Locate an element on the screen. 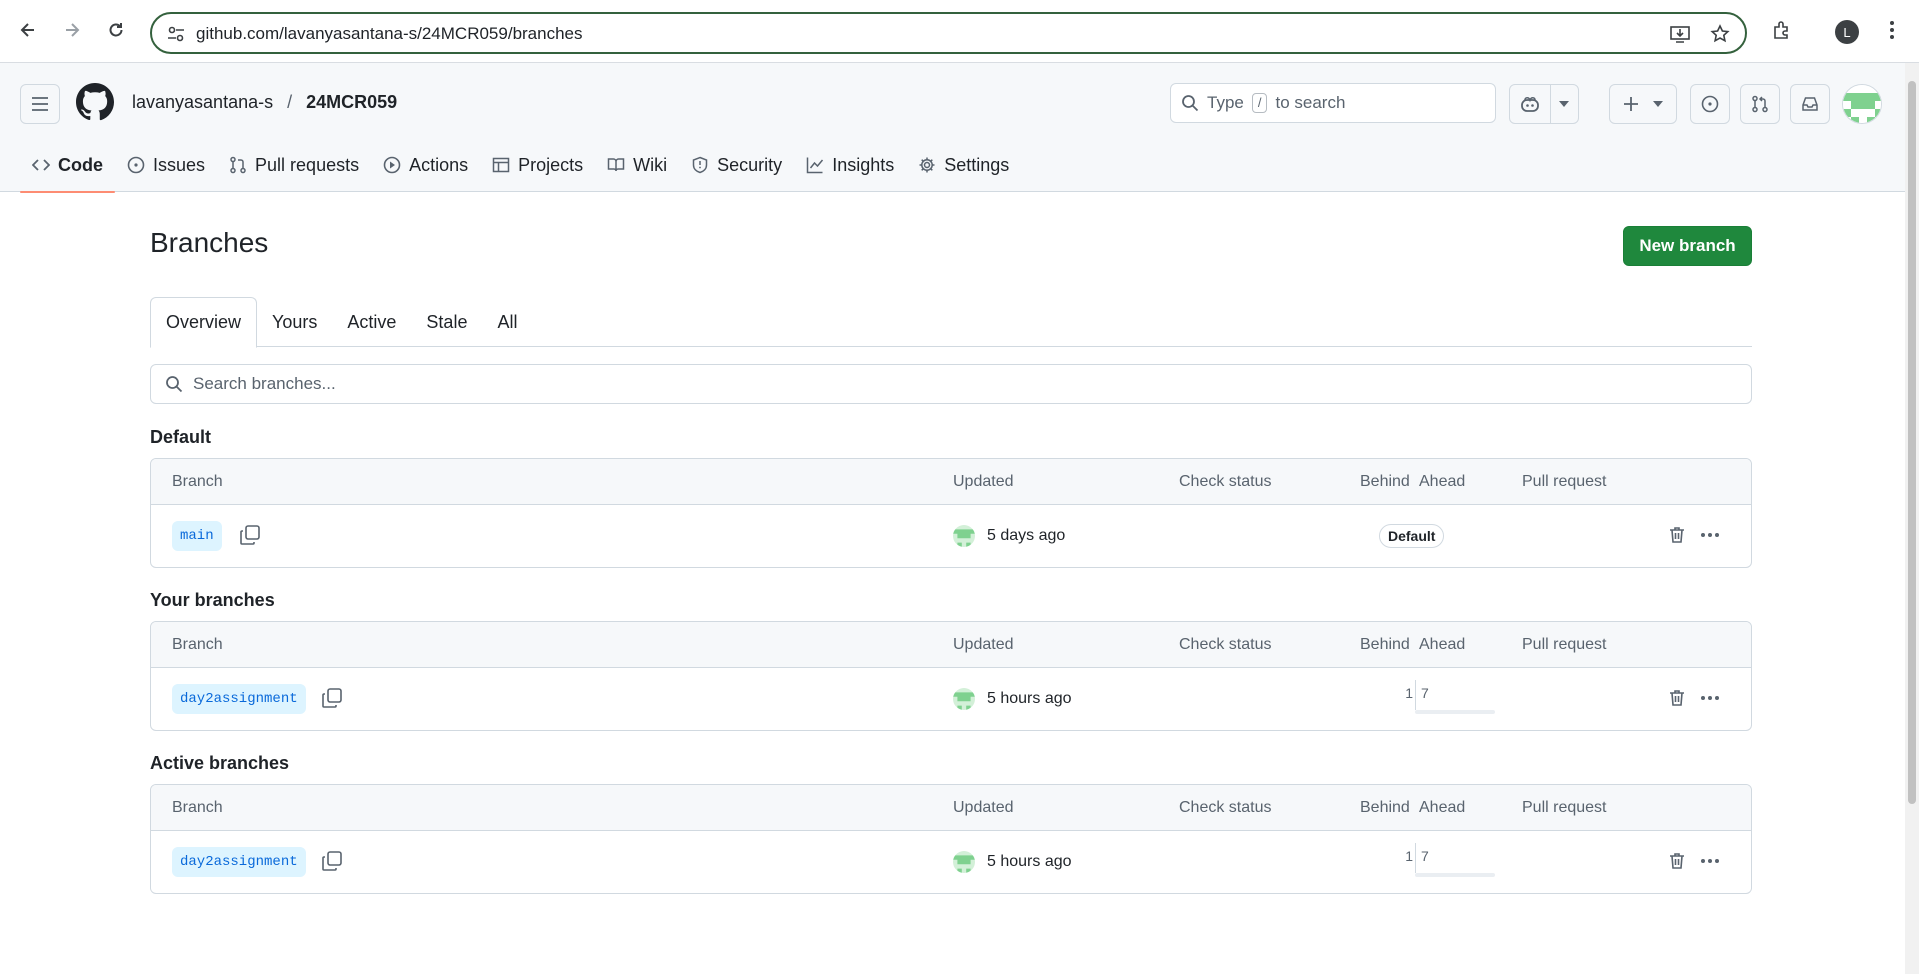 The height and width of the screenshot is (974, 1919). subtab-overview: Overview is located at coordinates (204, 322).